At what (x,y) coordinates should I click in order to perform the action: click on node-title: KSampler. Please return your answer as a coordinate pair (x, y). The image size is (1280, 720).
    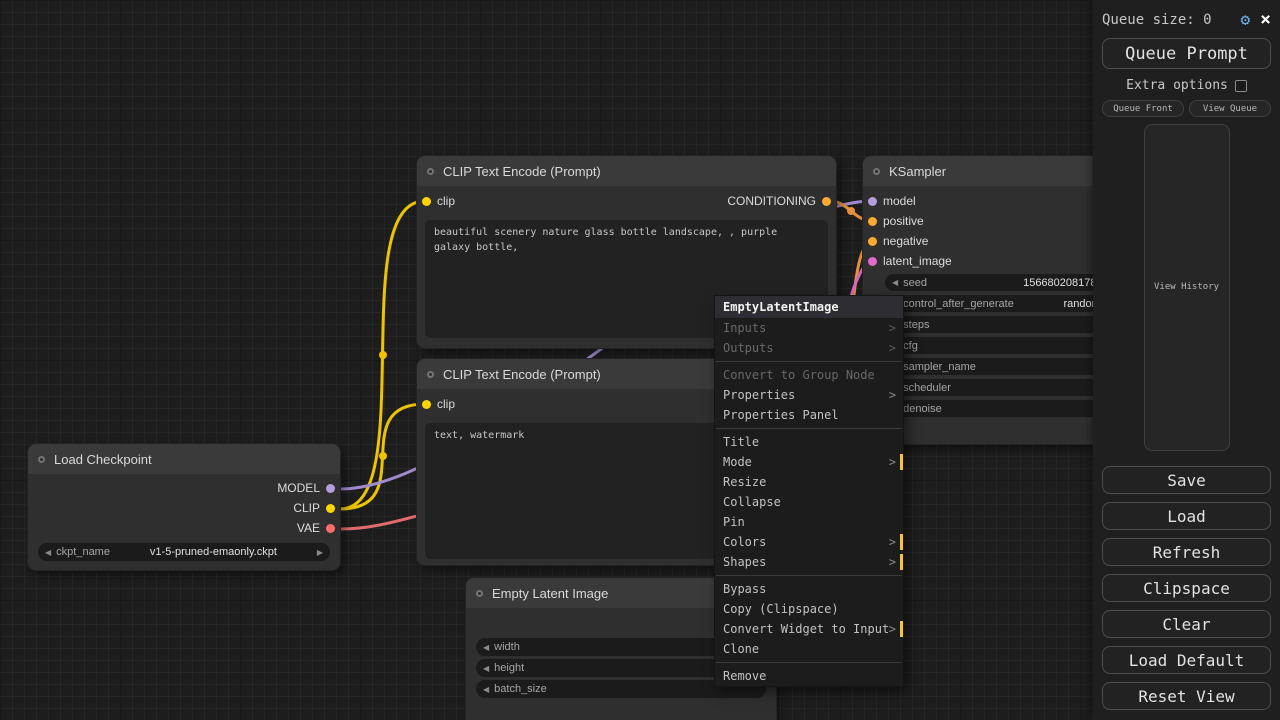
    Looking at the image, I should click on (918, 171).